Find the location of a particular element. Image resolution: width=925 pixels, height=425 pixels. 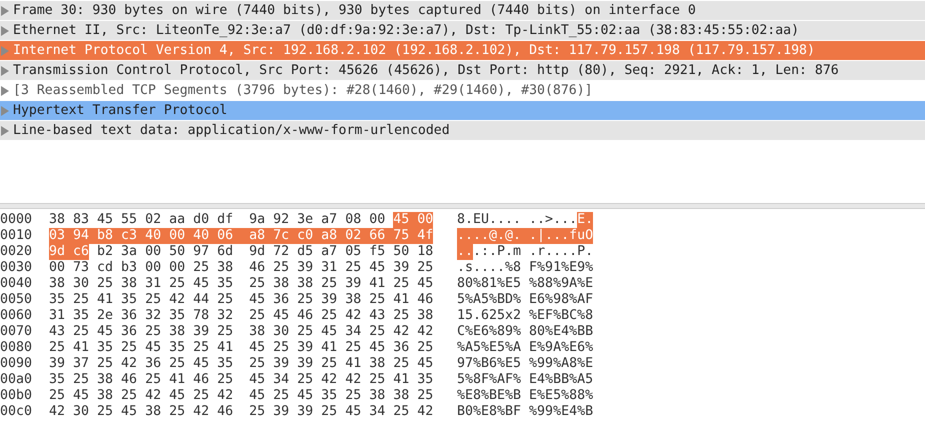

ascii-text: %99%A8%E is located at coordinates (561, 364).